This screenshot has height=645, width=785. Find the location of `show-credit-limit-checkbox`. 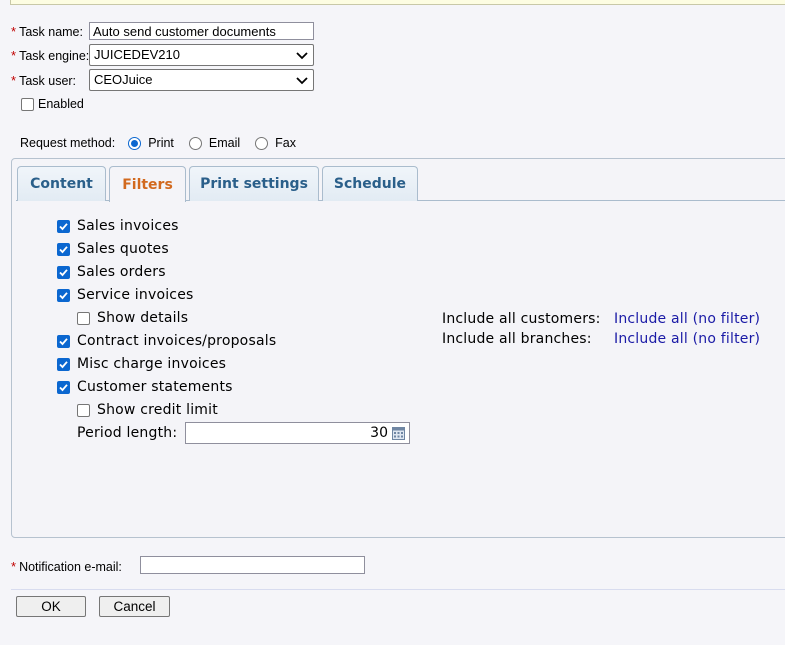

show-credit-limit-checkbox is located at coordinates (83, 410).